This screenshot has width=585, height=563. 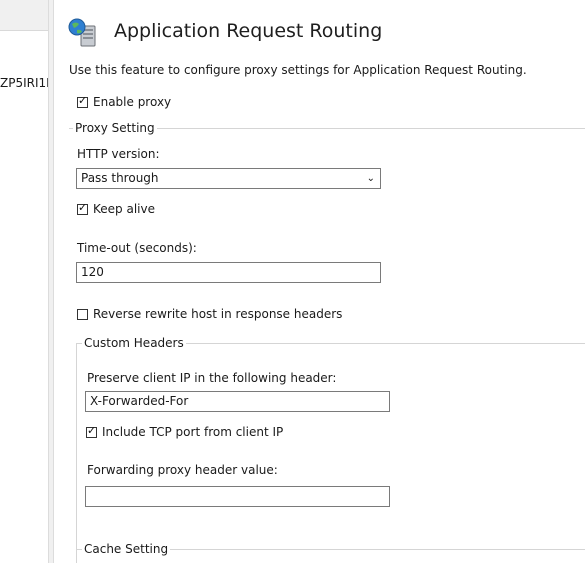 I want to click on keep-alive-label: Keep alive, so click(x=124, y=209).